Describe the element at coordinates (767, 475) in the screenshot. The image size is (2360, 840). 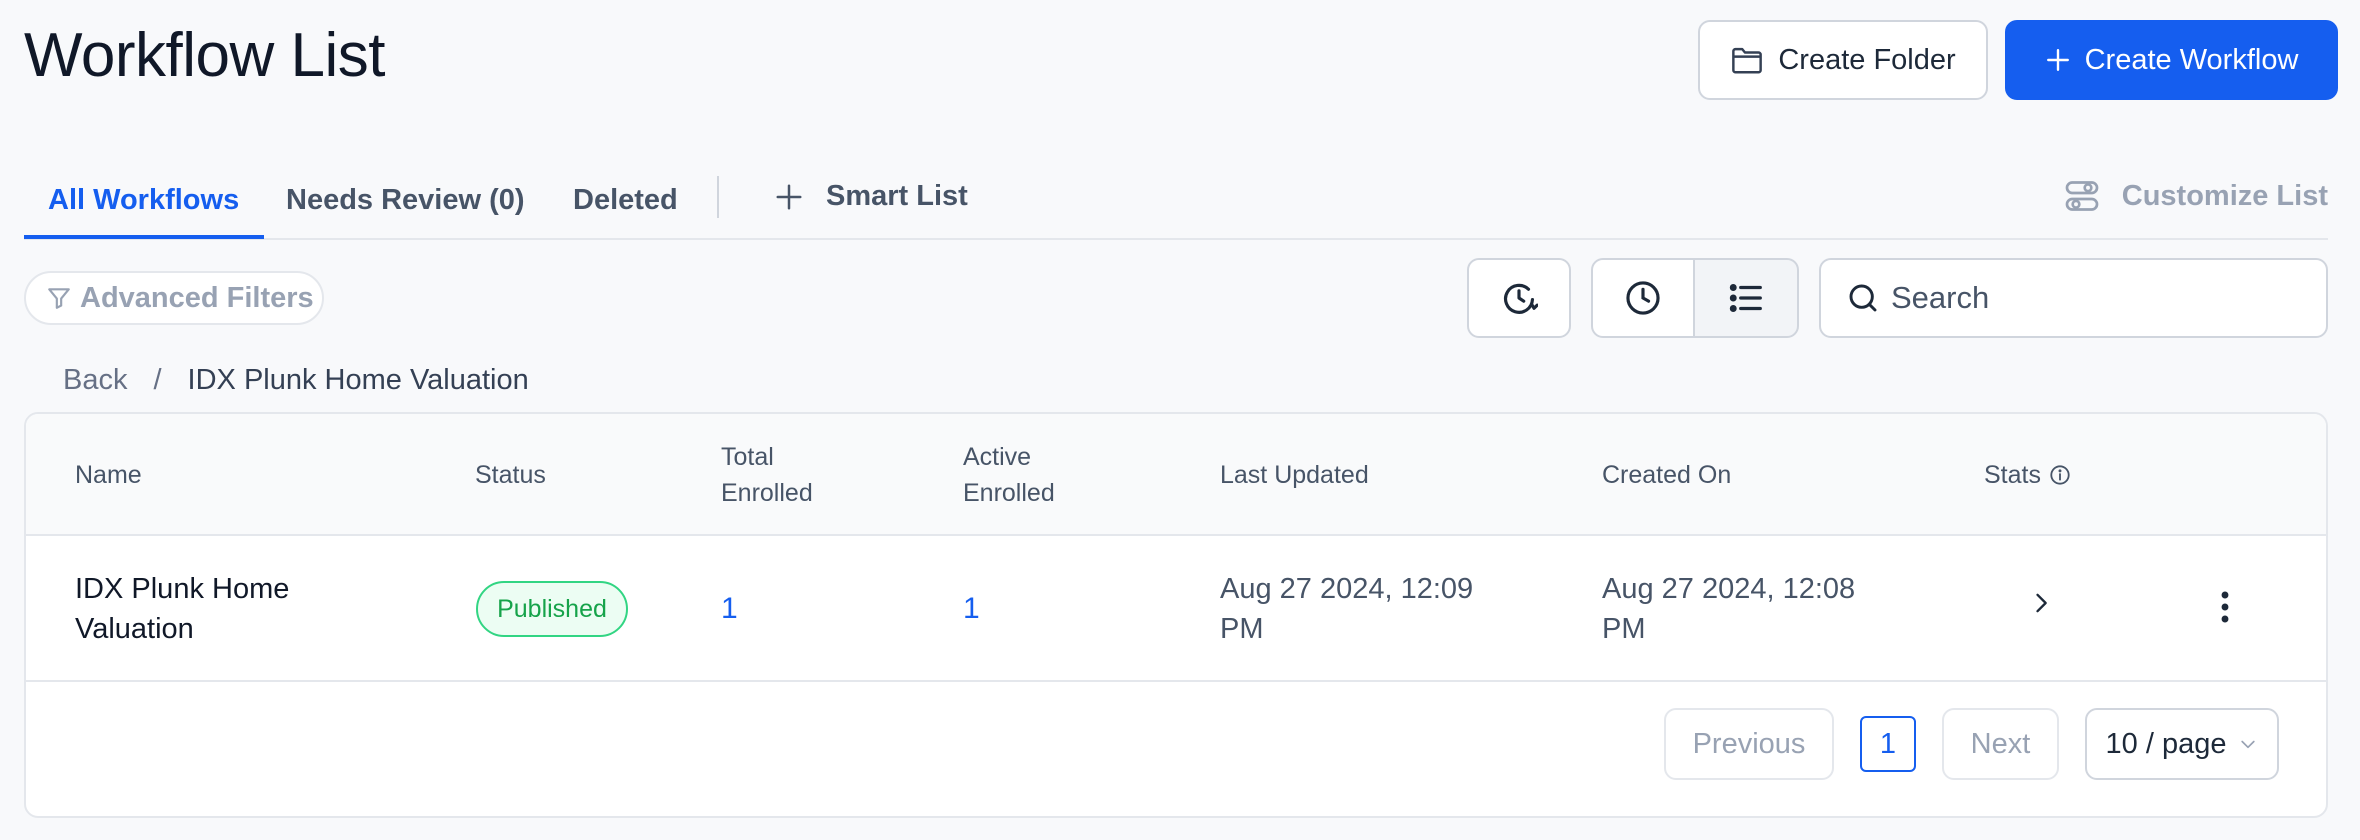
I see `column-header-total-enrolled: Total Enrolled` at that location.